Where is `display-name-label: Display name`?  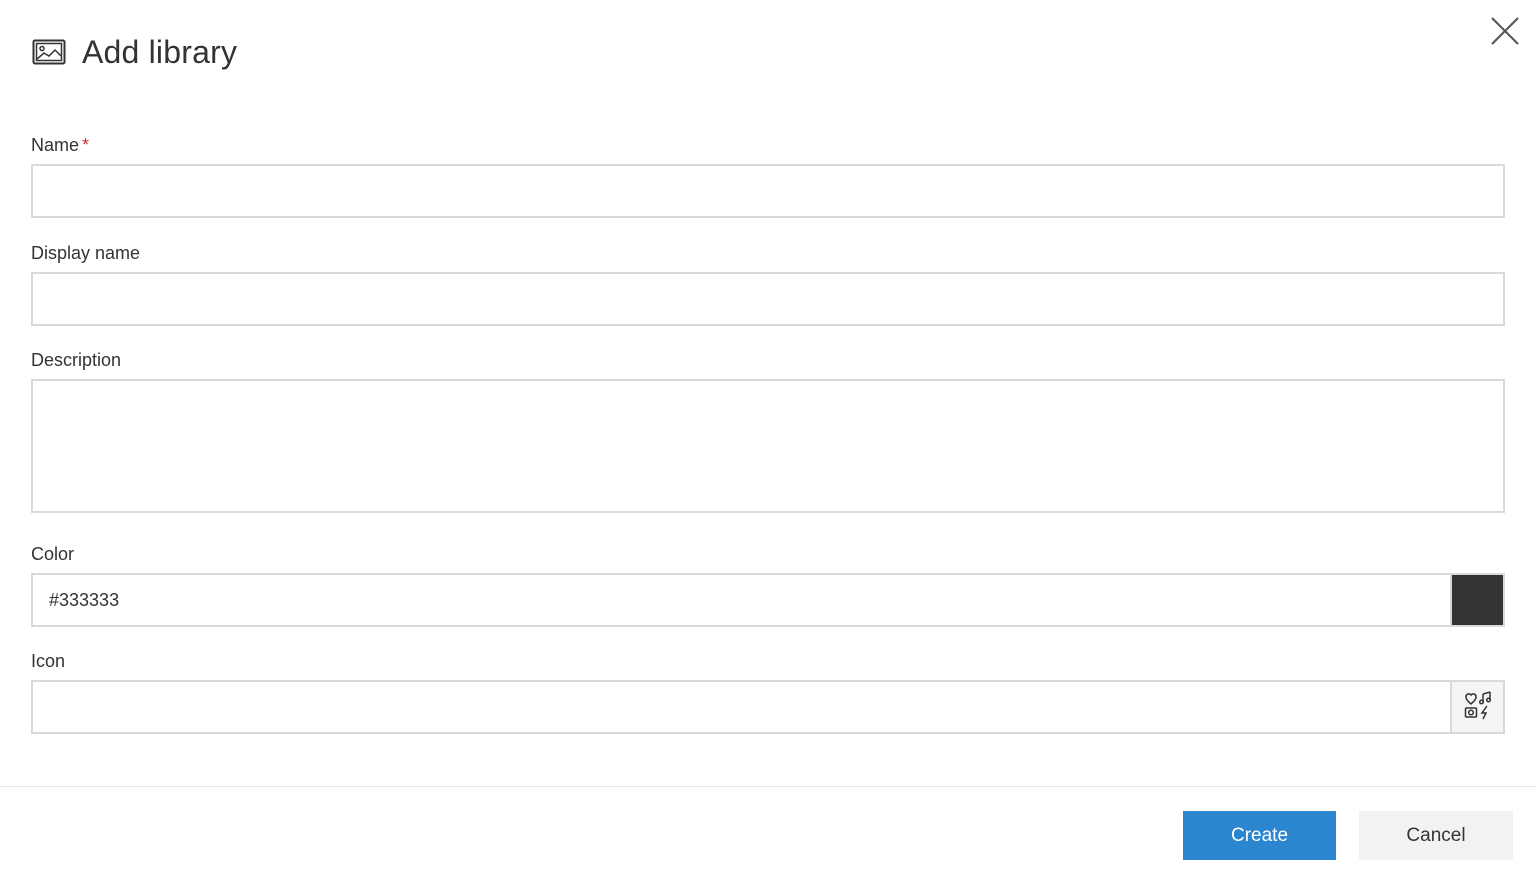
display-name-label: Display name is located at coordinates (86, 253).